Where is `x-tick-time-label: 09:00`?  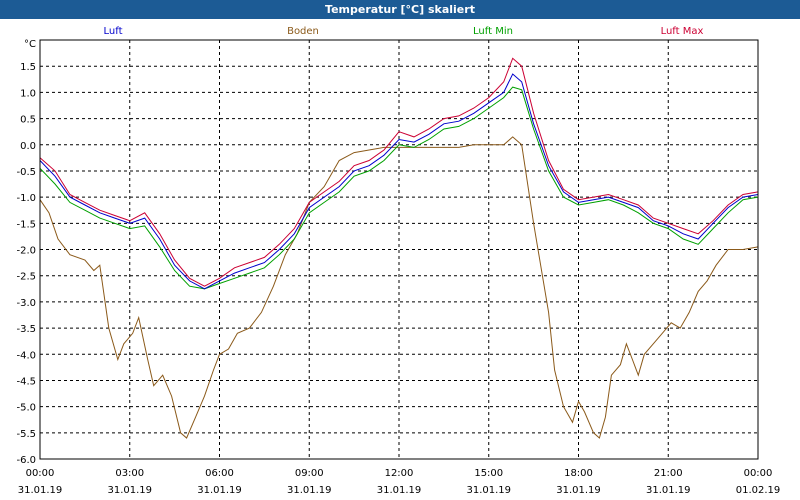 x-tick-time-label: 09:00 is located at coordinates (309, 473).